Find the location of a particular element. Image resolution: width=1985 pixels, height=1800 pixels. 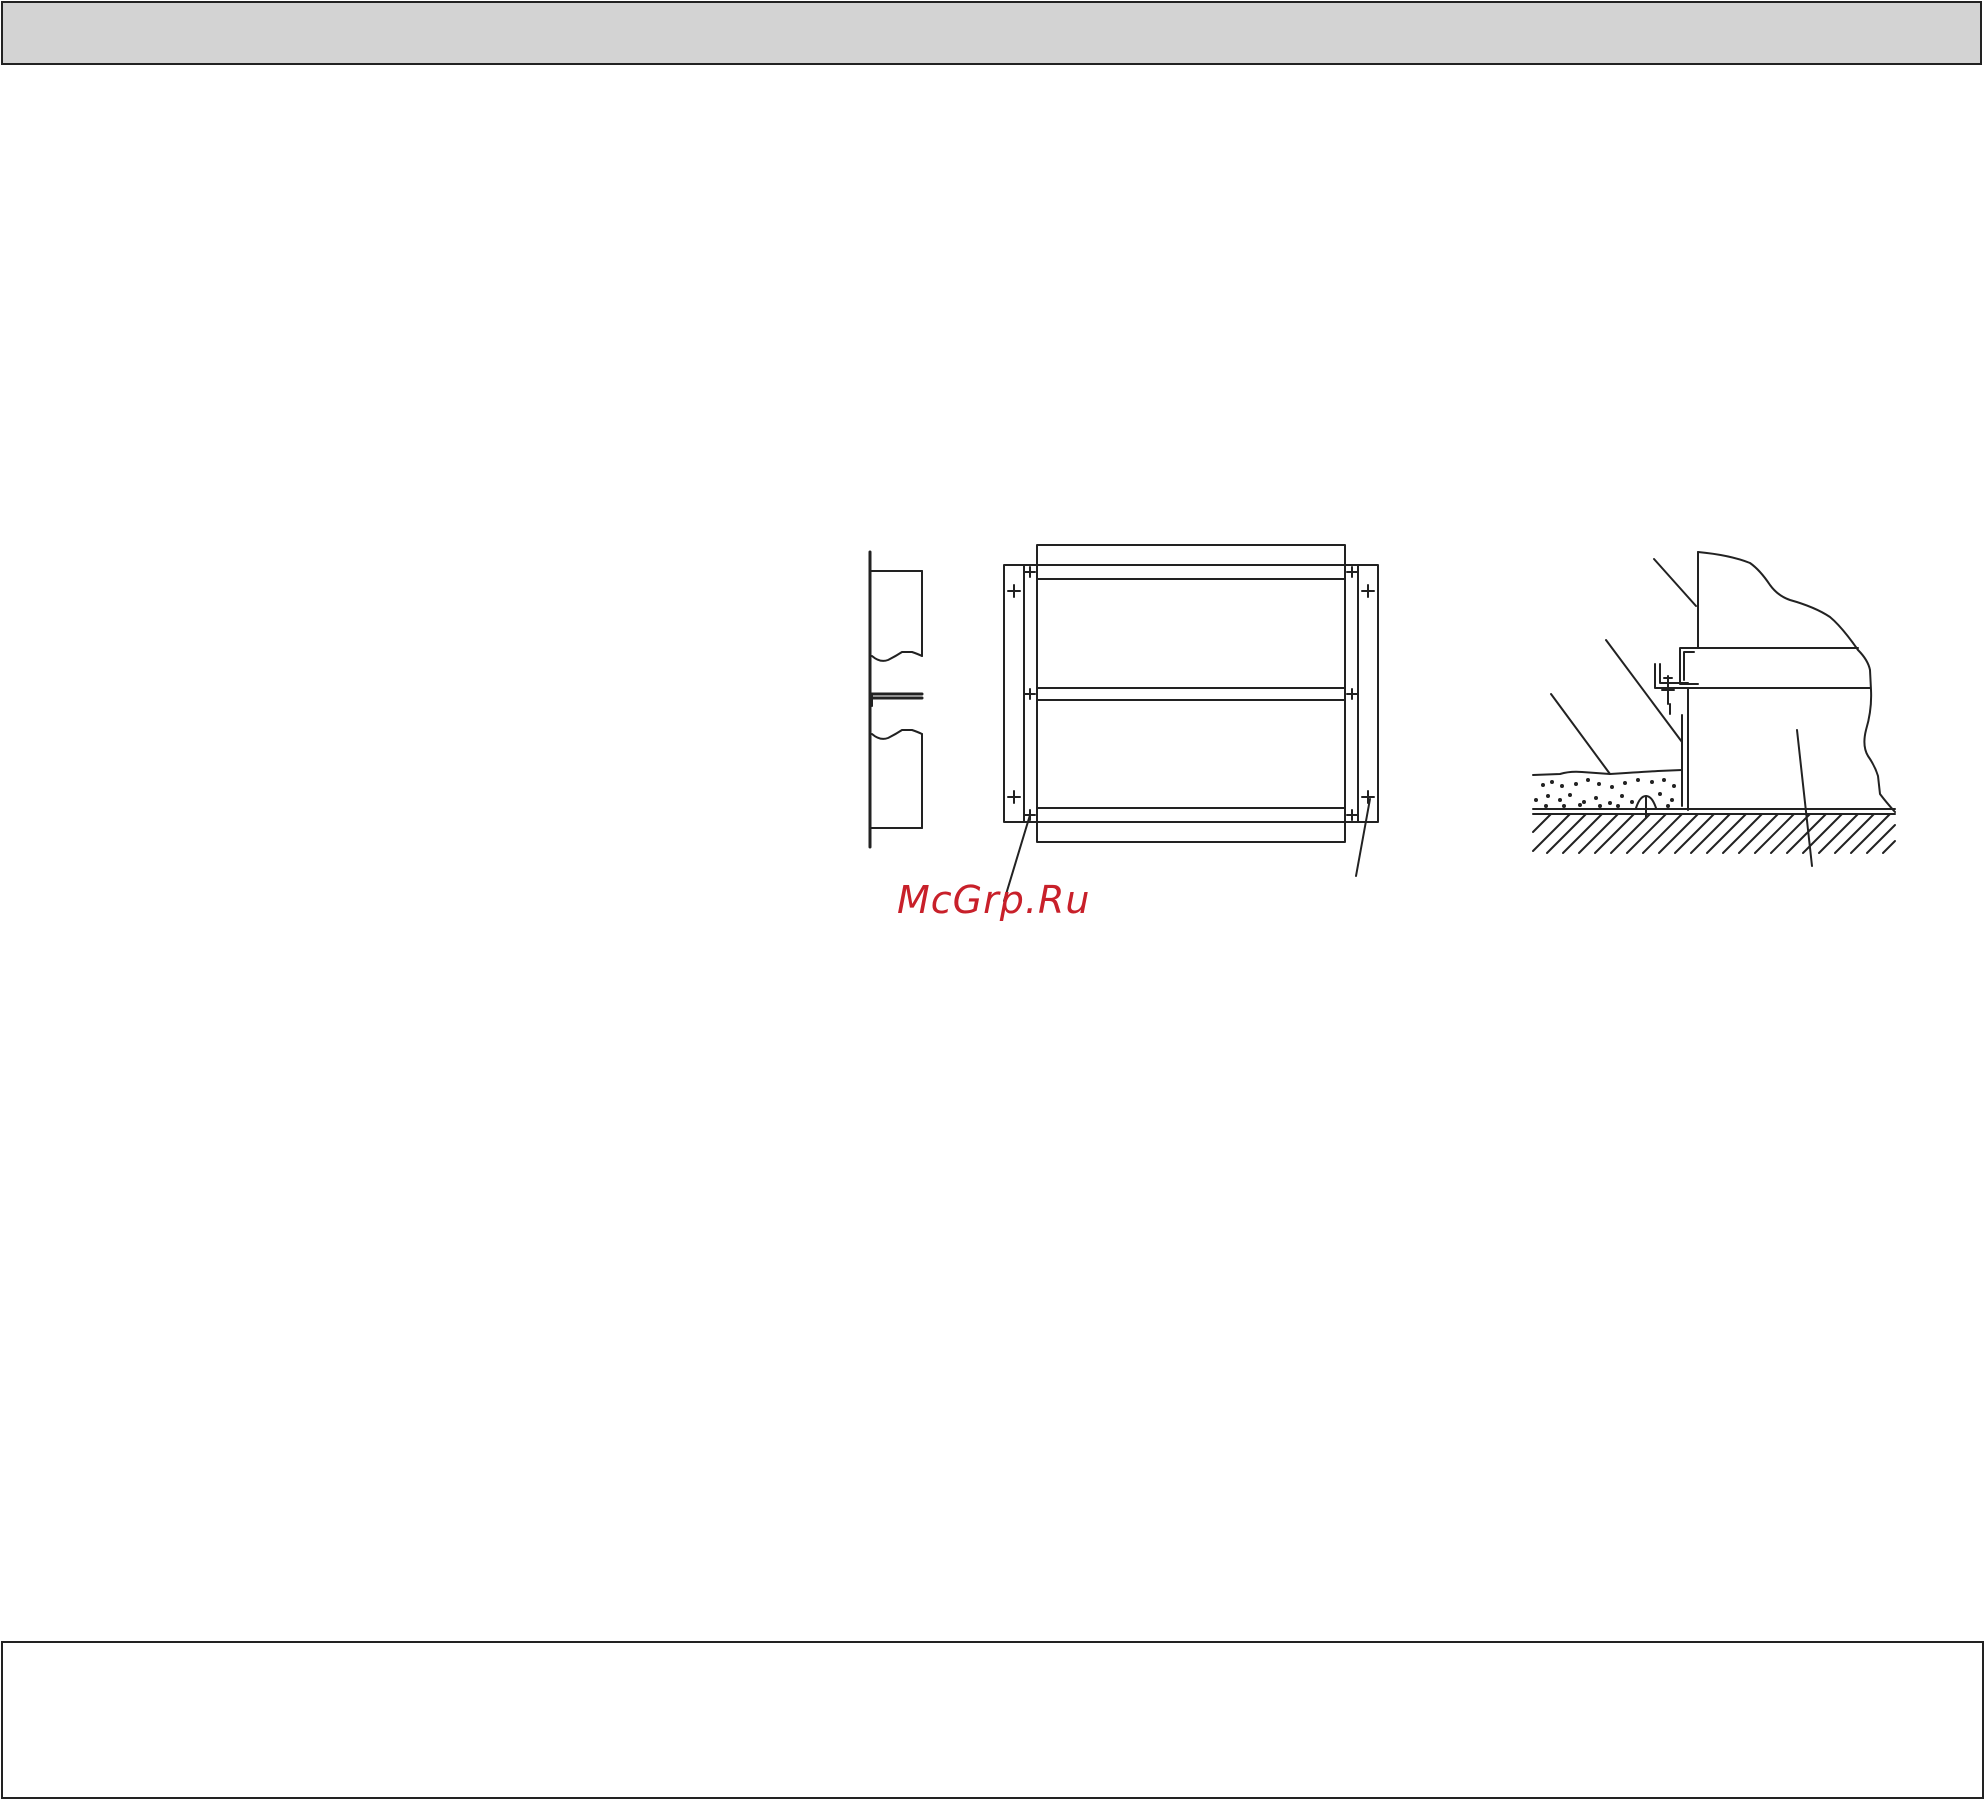

footer-box is located at coordinates (992, 1720).